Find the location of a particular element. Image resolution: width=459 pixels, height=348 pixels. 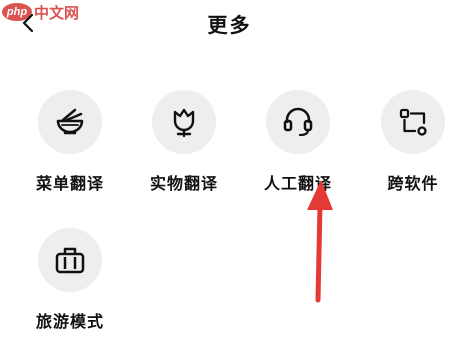

cross-app-item: 跨软件 is located at coordinates (411, 142).